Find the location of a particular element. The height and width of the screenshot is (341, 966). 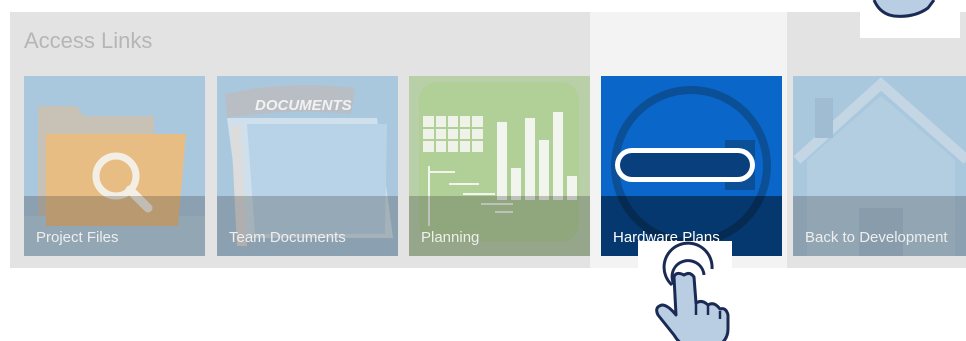

tile-back-to-development: Back to Development is located at coordinates (879, 166).